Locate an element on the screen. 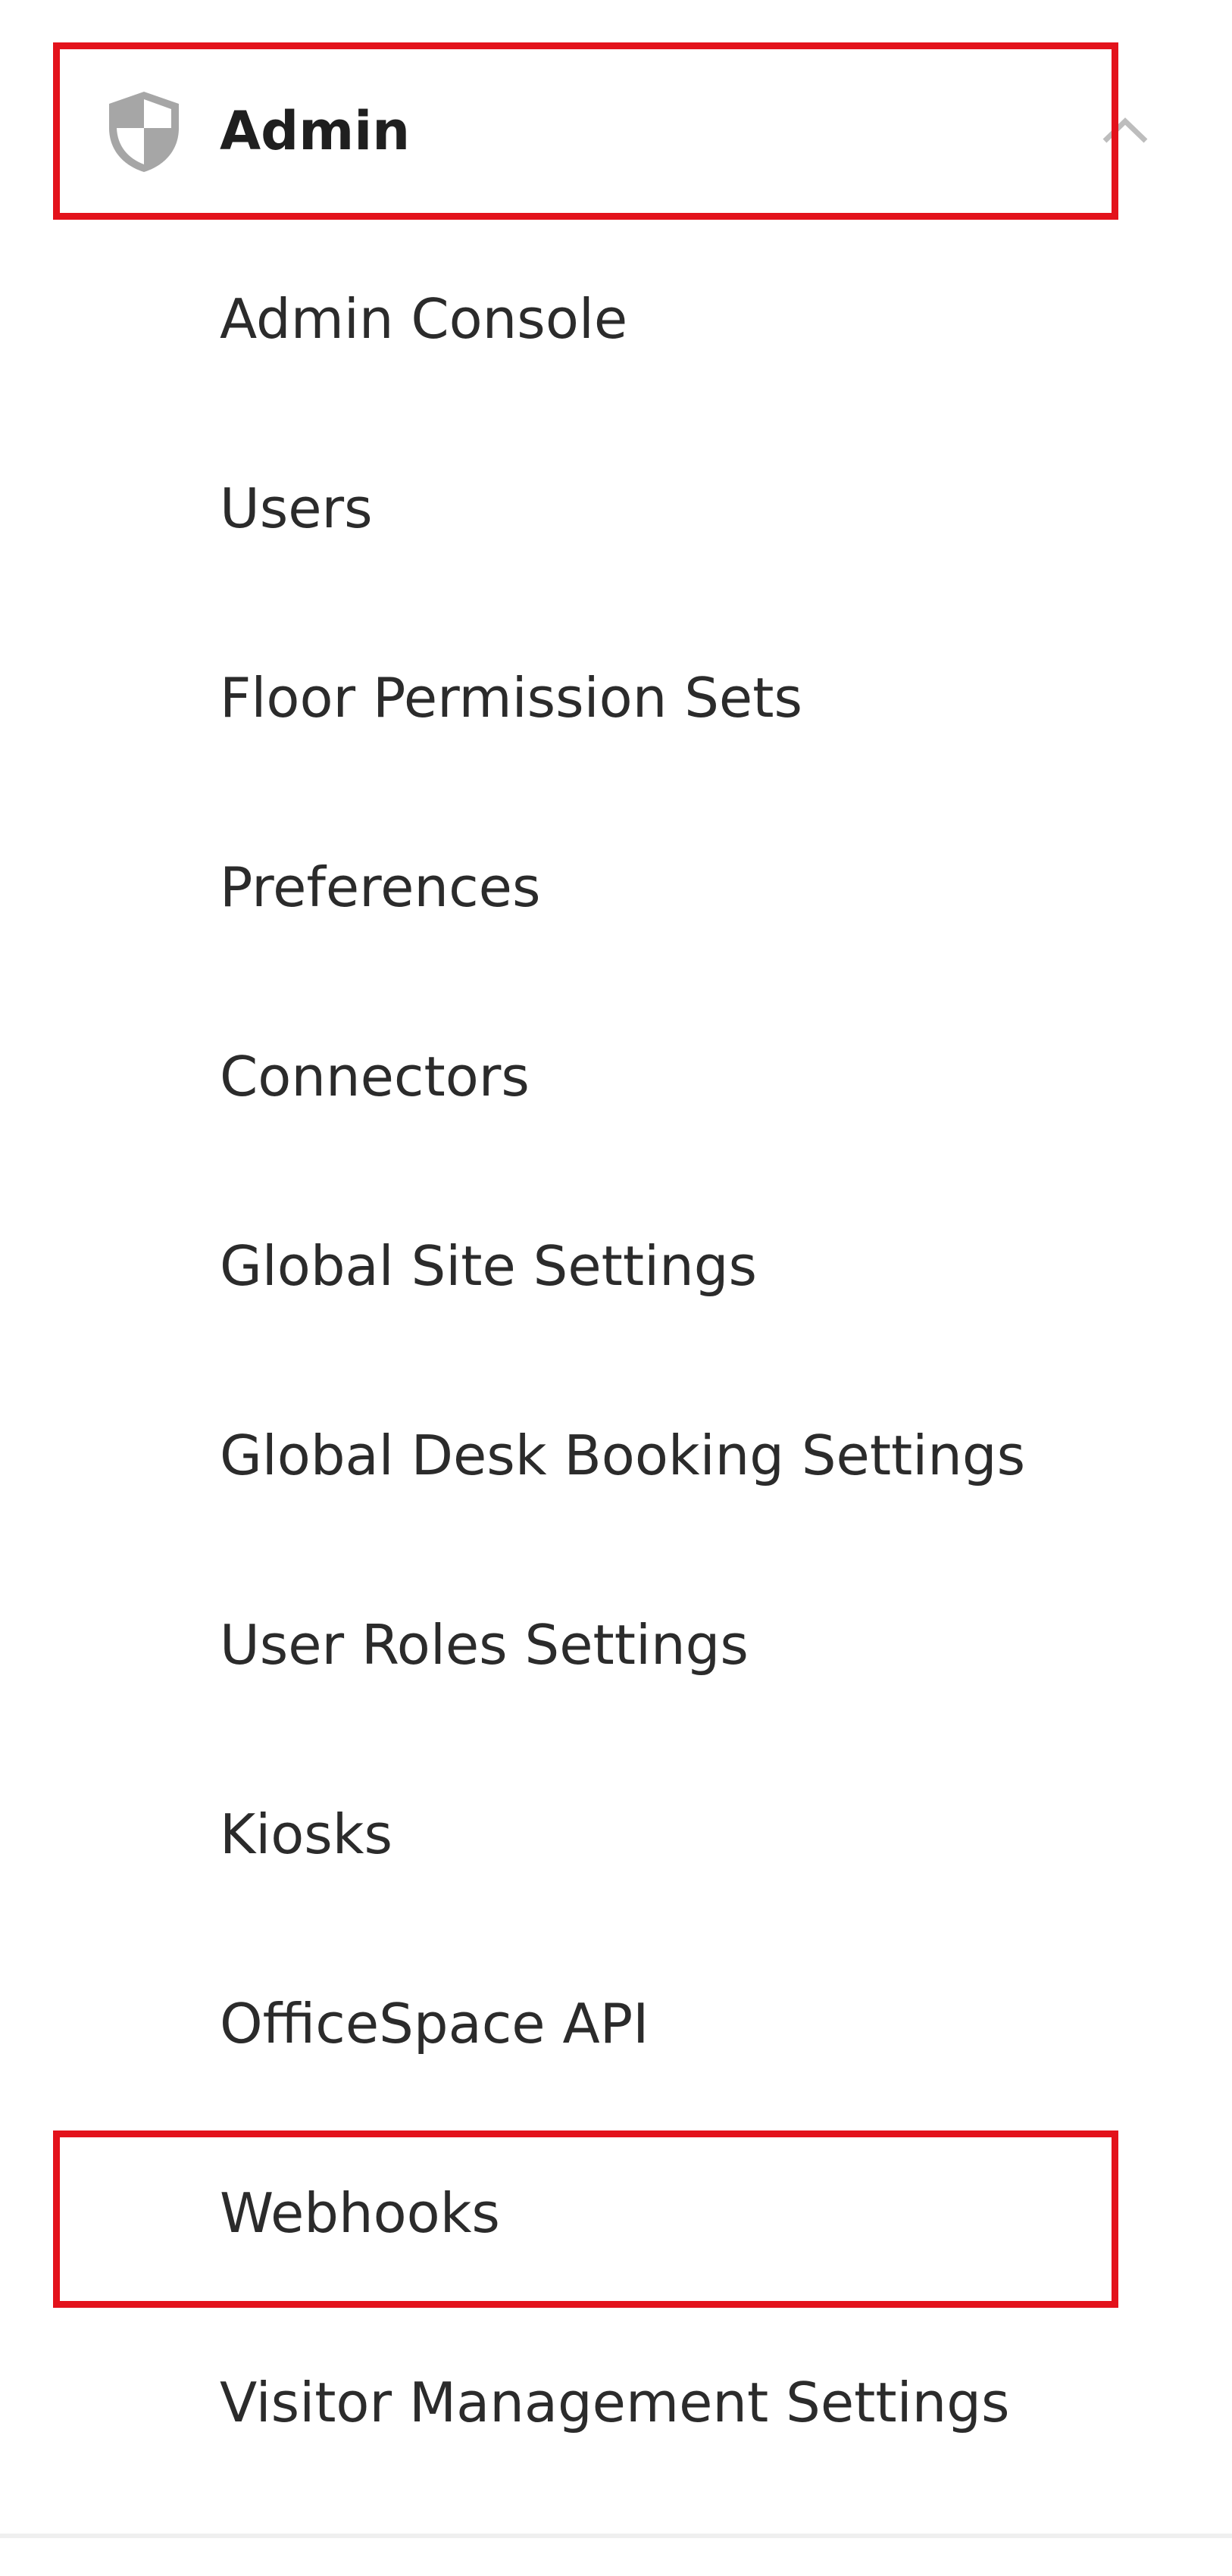  chevron-up-icon is located at coordinates (1125, 129).